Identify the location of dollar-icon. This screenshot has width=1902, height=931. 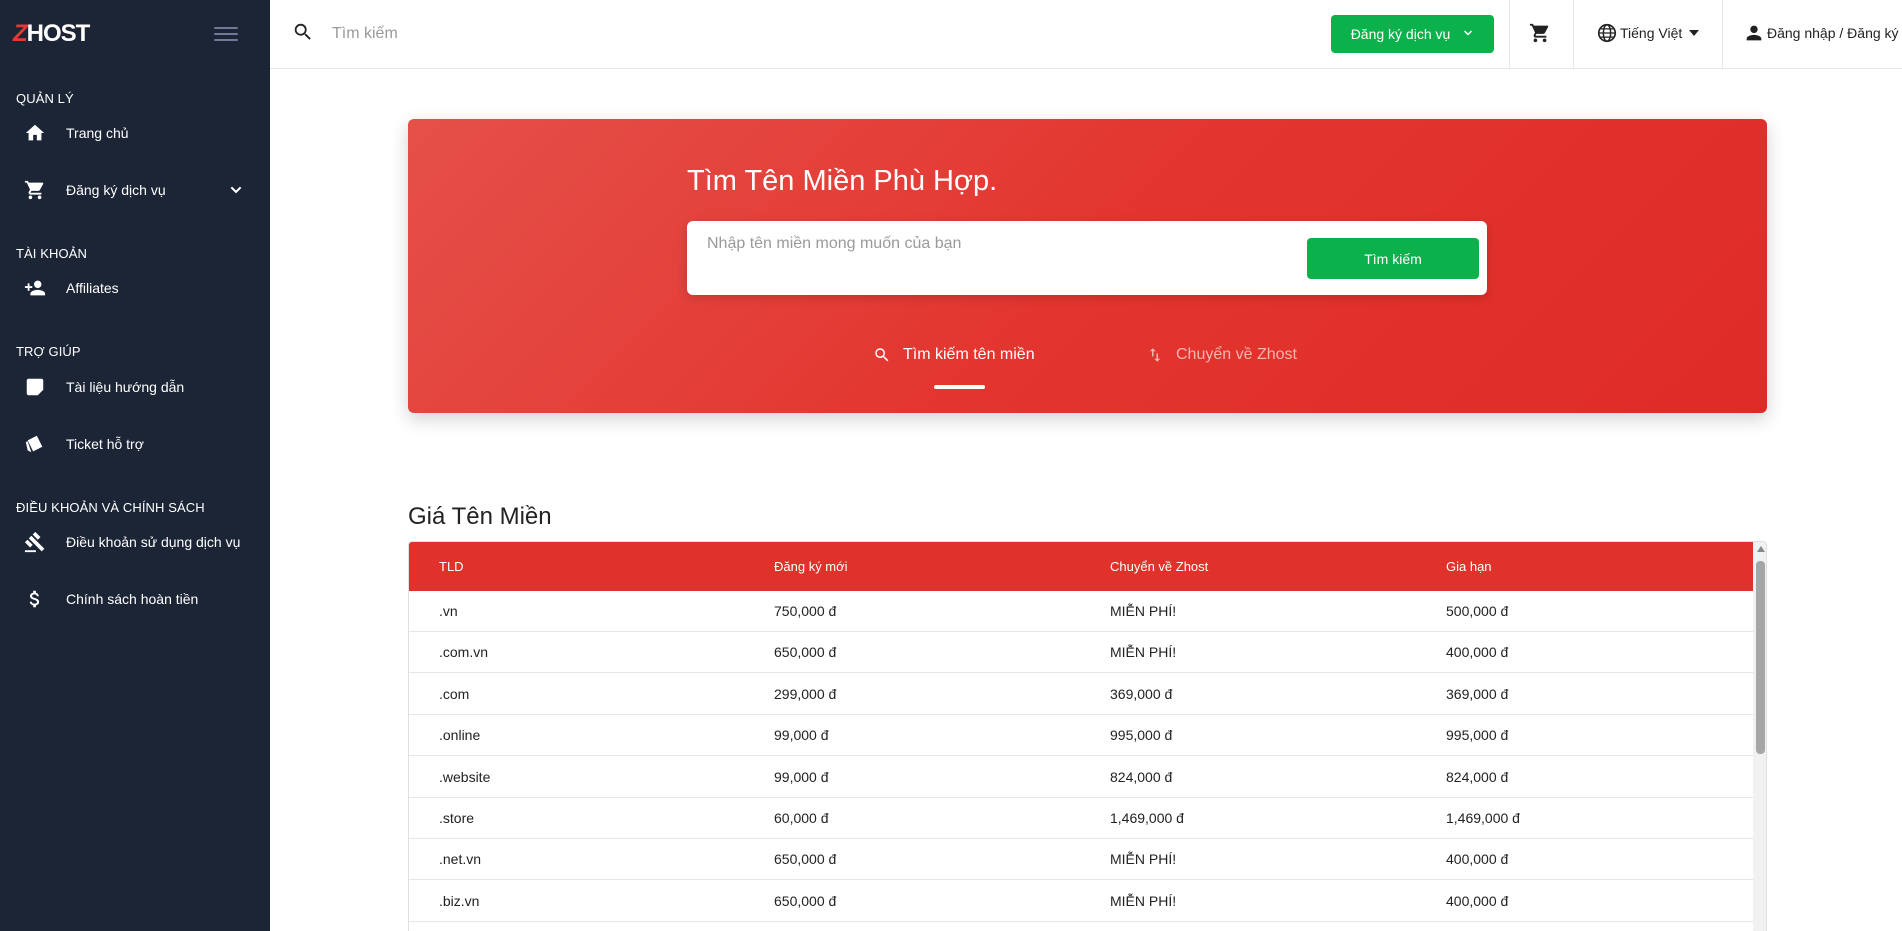
(35, 599).